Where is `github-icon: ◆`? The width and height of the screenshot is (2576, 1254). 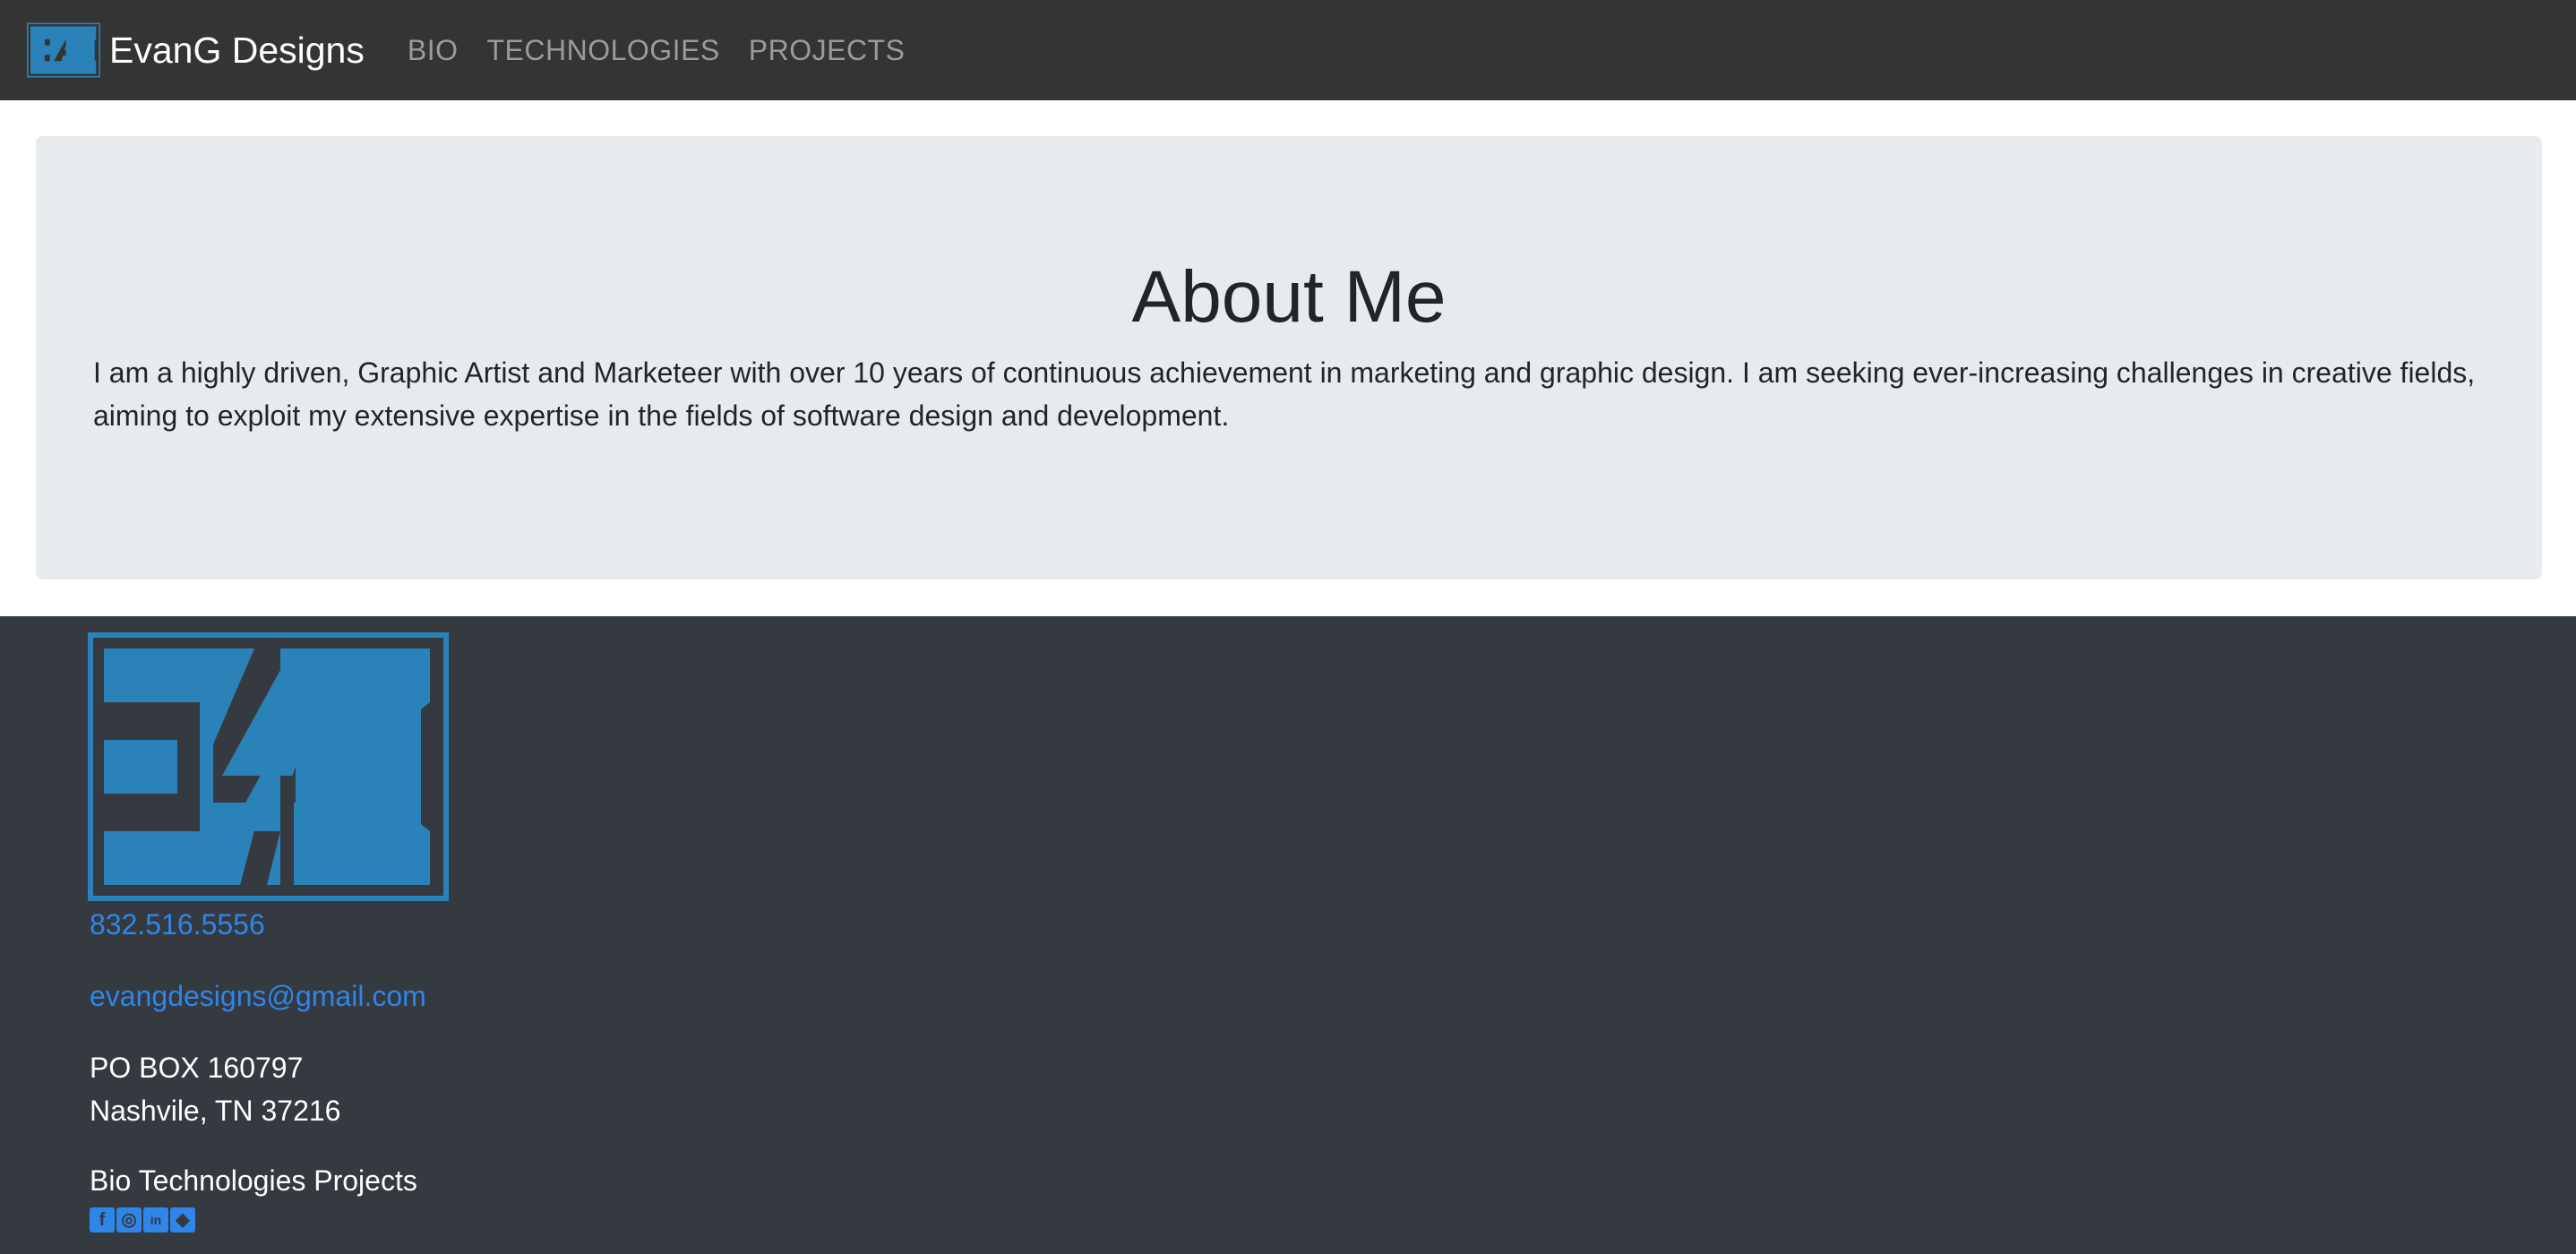
github-icon: ◆ is located at coordinates (182, 1220).